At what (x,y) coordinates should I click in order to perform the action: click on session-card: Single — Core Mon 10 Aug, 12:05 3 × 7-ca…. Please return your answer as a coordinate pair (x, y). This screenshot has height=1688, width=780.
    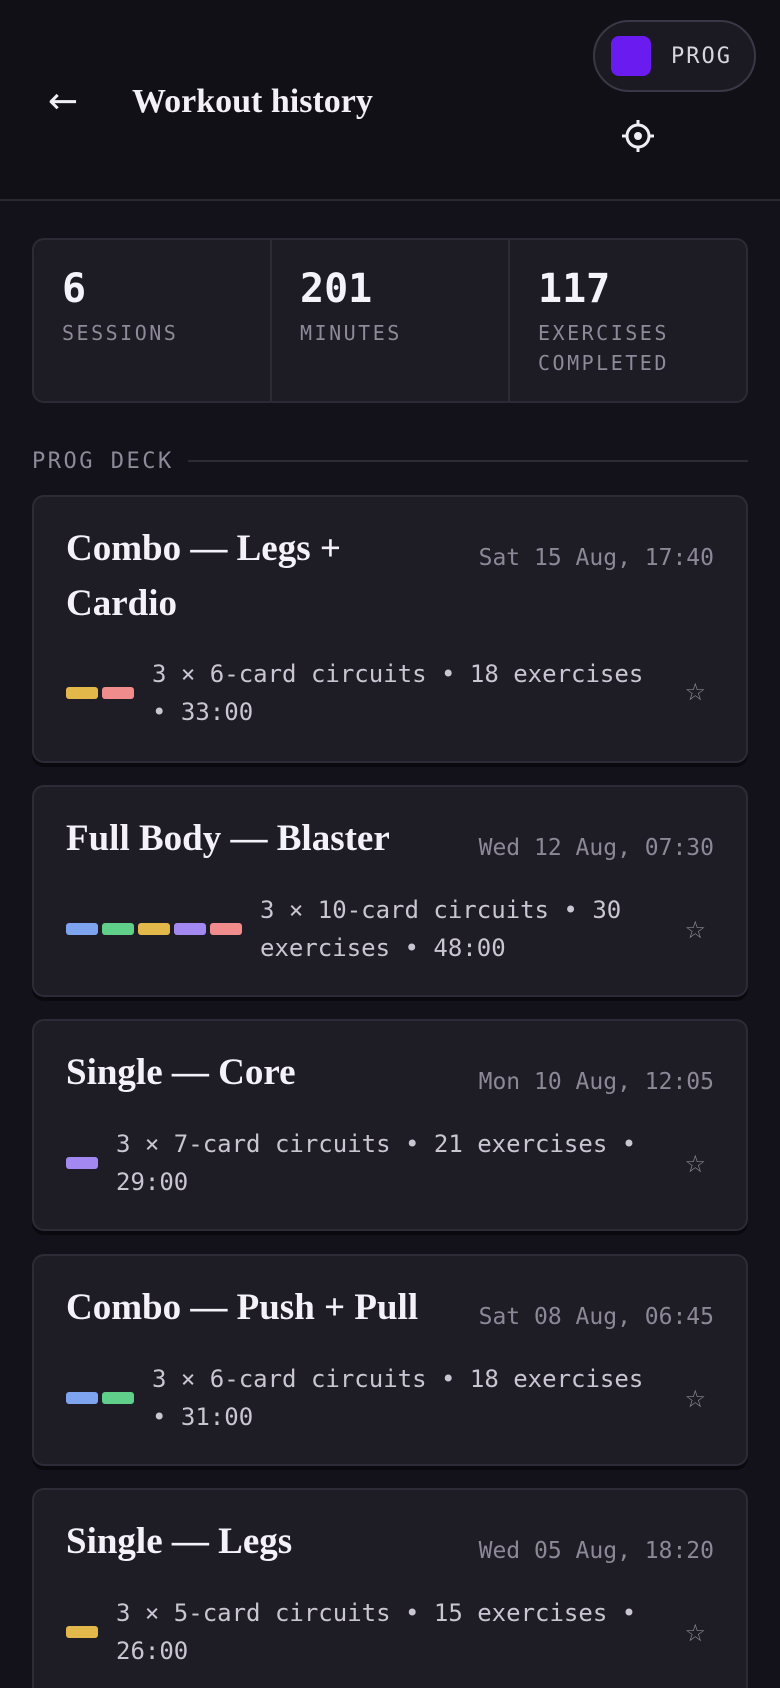
    Looking at the image, I should click on (390, 1125).